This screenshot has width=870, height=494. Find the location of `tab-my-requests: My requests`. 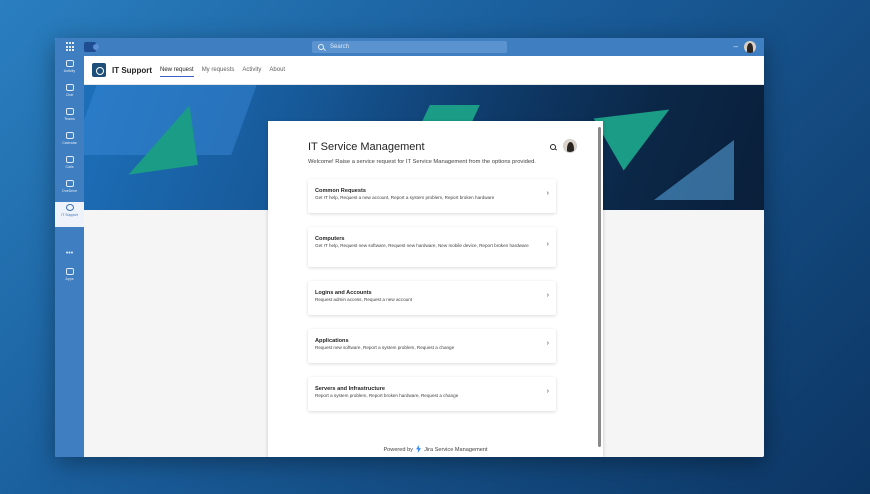

tab-my-requests: My requests is located at coordinates (218, 70).